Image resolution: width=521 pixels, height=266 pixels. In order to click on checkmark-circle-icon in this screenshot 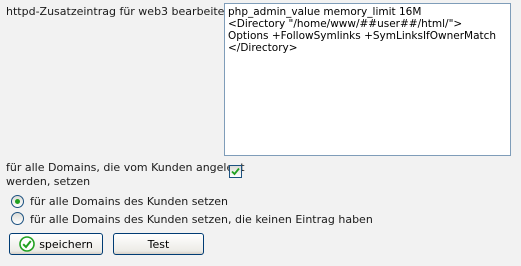, I will do `click(27, 244)`.